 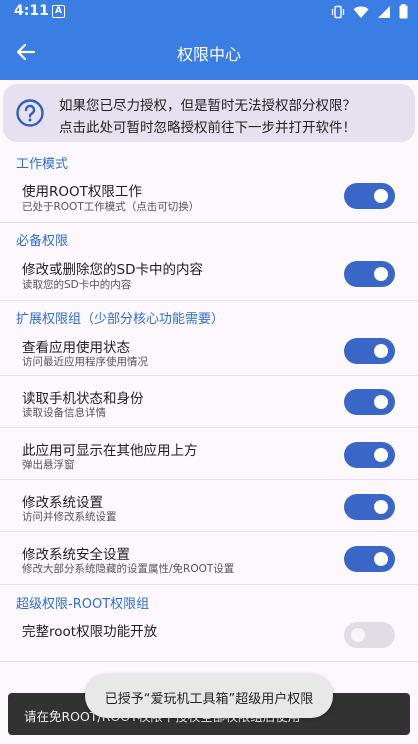 I want to click on permission-desc: 访问并修改系统设置, so click(x=69, y=517).